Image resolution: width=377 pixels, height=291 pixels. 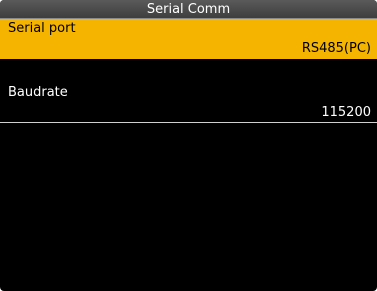 I want to click on setting-row-serial-port: Serial port RS485(PC), so click(x=188, y=39).